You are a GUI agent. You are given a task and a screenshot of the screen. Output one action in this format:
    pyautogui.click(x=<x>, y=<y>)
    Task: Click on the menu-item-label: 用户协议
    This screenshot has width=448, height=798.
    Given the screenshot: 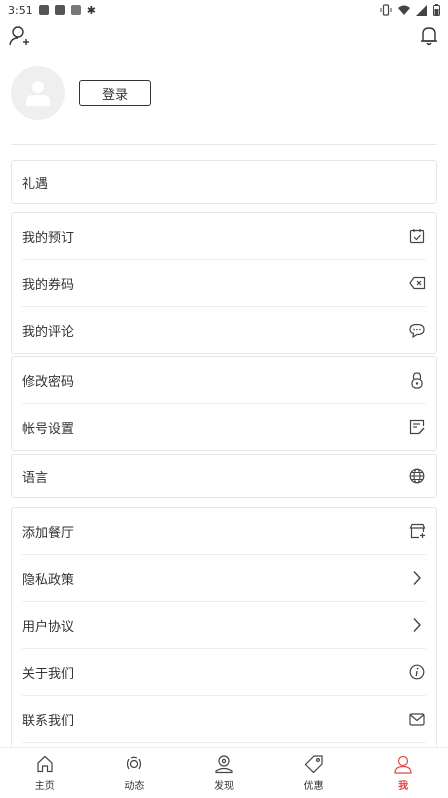 What is the action you would take?
    pyautogui.click(x=48, y=627)
    